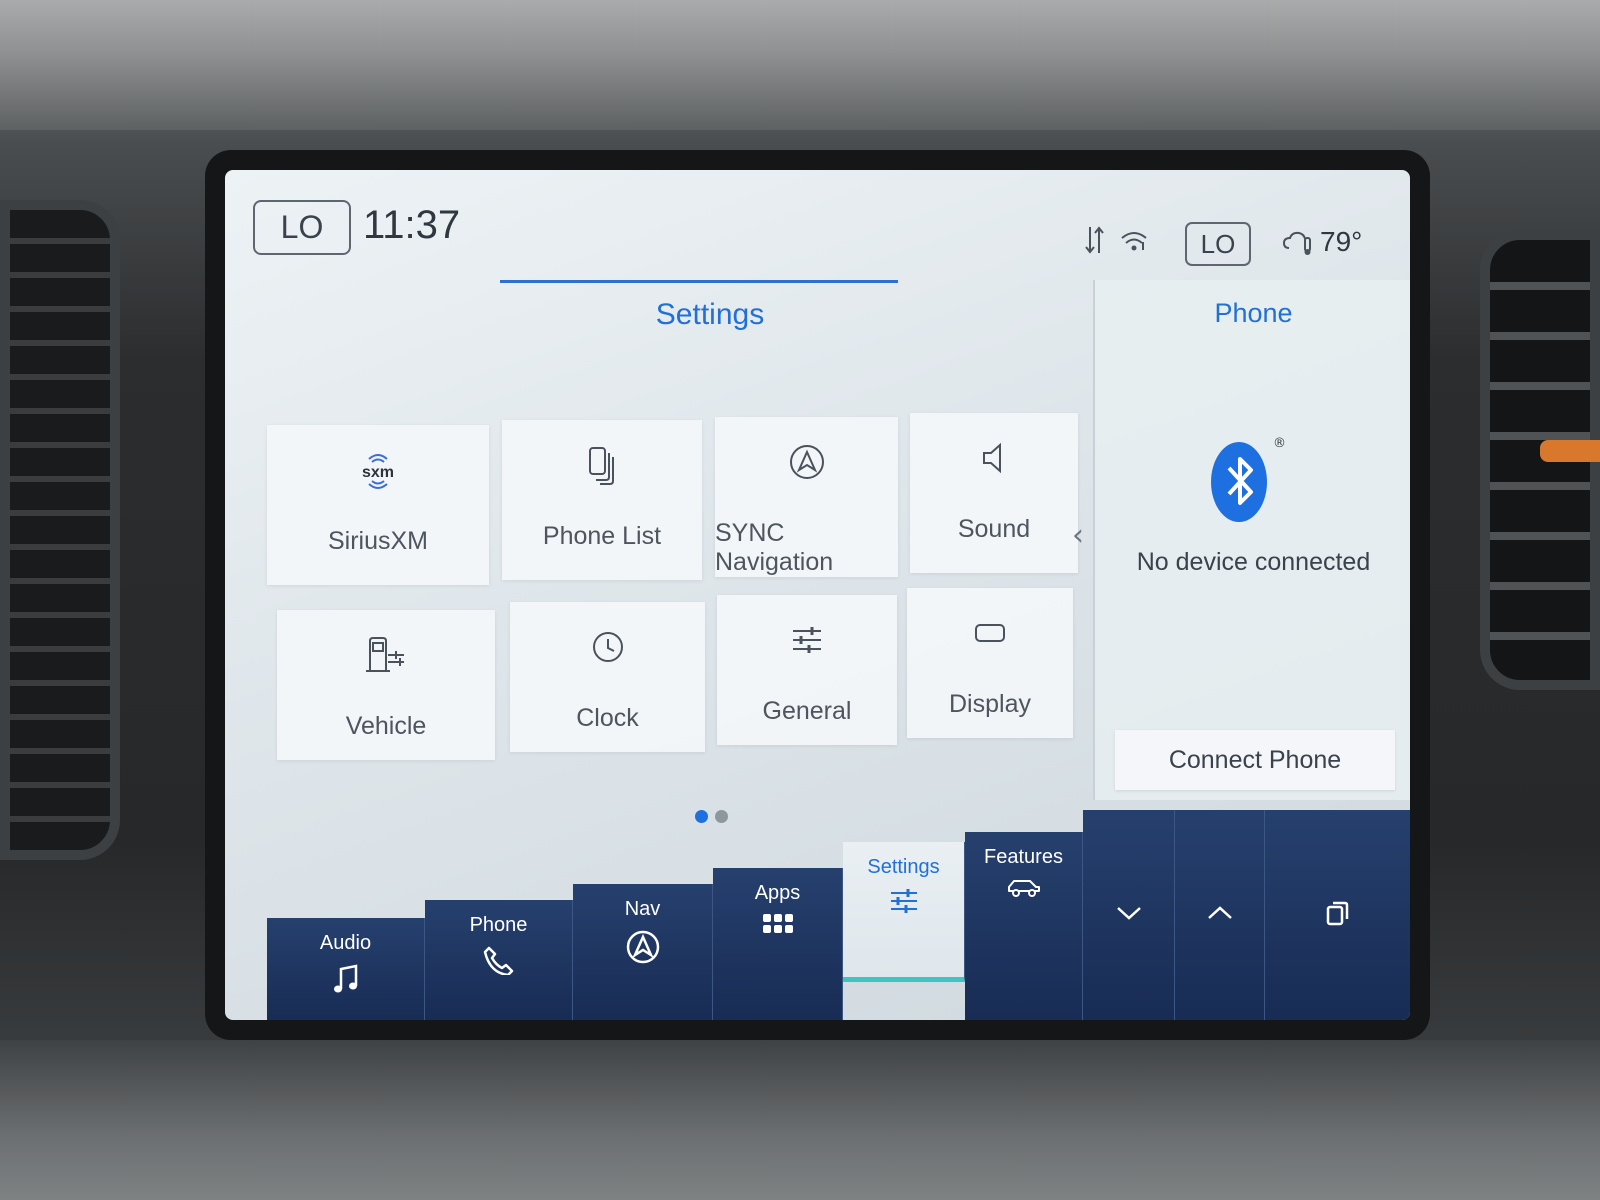  I want to click on siriusxm-logo-text: sxm, so click(378, 472).